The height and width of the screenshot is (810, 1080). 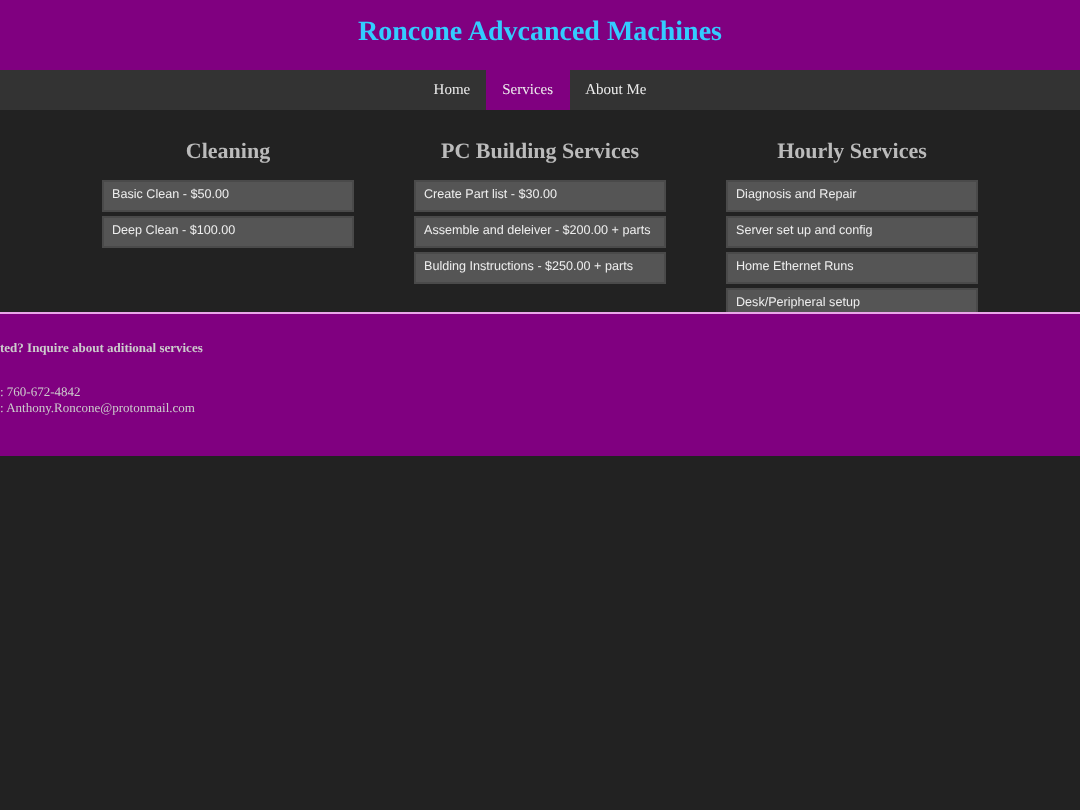 What do you see at coordinates (539, 152) in the screenshot?
I see `column-heading: PC Building Services` at bounding box center [539, 152].